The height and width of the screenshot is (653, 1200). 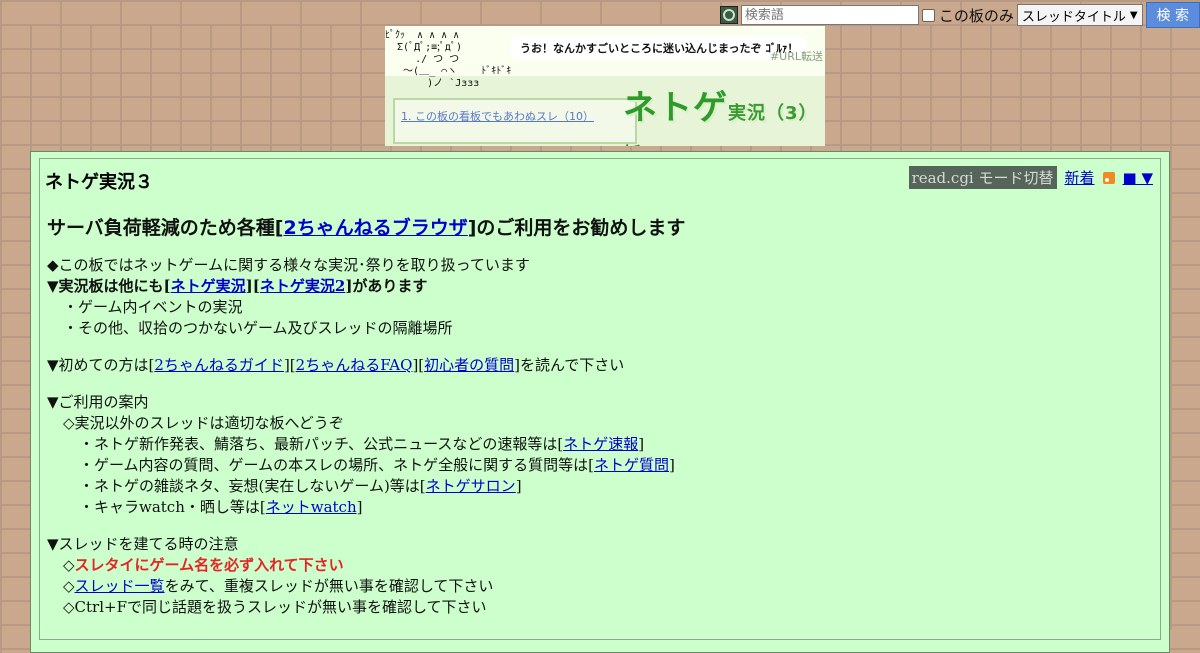 I want to click on guide-item: ・ネトゲの雑談ネタ、妄想(実在しないゲーム)等は[ネトゲサロン], so click(x=366, y=486).